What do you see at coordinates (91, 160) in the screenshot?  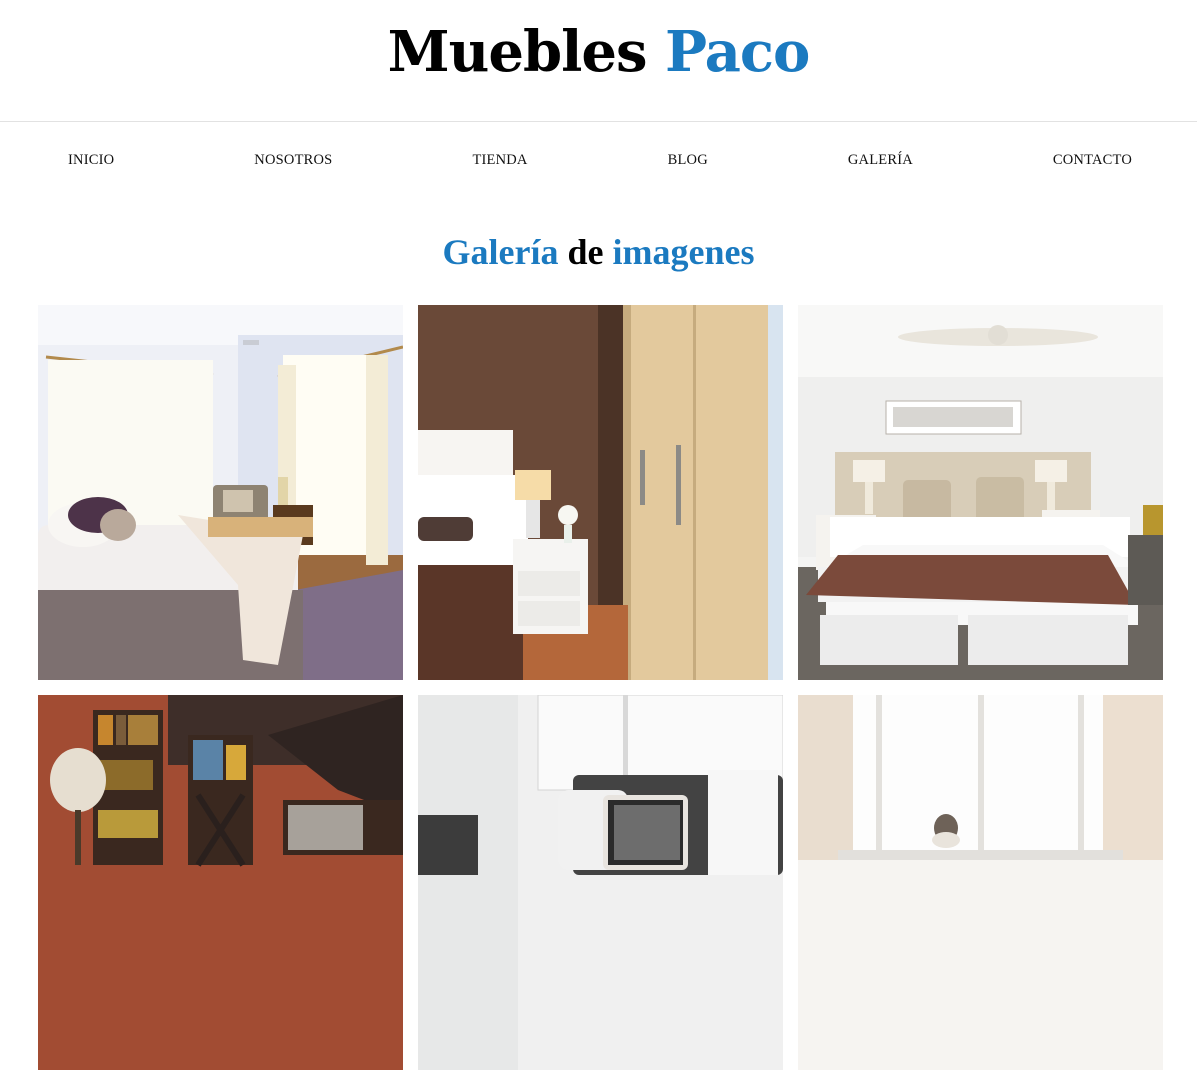 I see `nav-link-inicio: INICIO` at bounding box center [91, 160].